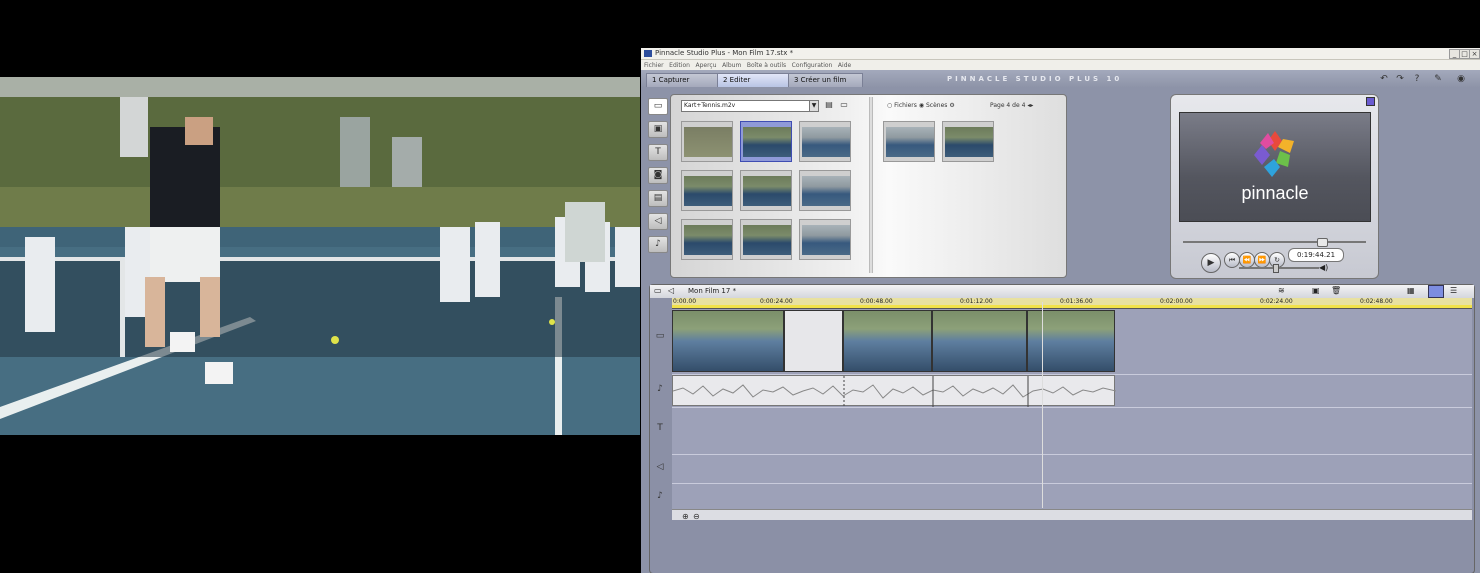  What do you see at coordinates (1072, 514) in the screenshot?
I see `timeline-scrollbar` at bounding box center [1072, 514].